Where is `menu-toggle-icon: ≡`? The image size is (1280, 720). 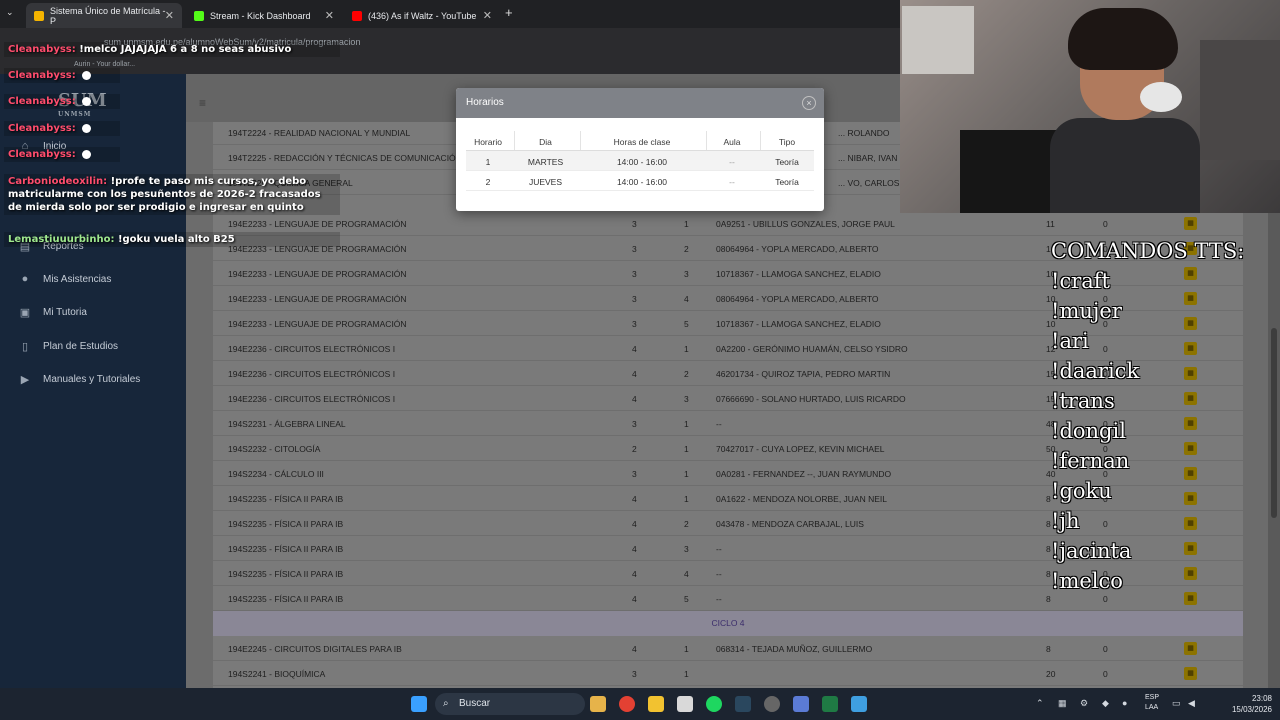 menu-toggle-icon: ≡ is located at coordinates (202, 103).